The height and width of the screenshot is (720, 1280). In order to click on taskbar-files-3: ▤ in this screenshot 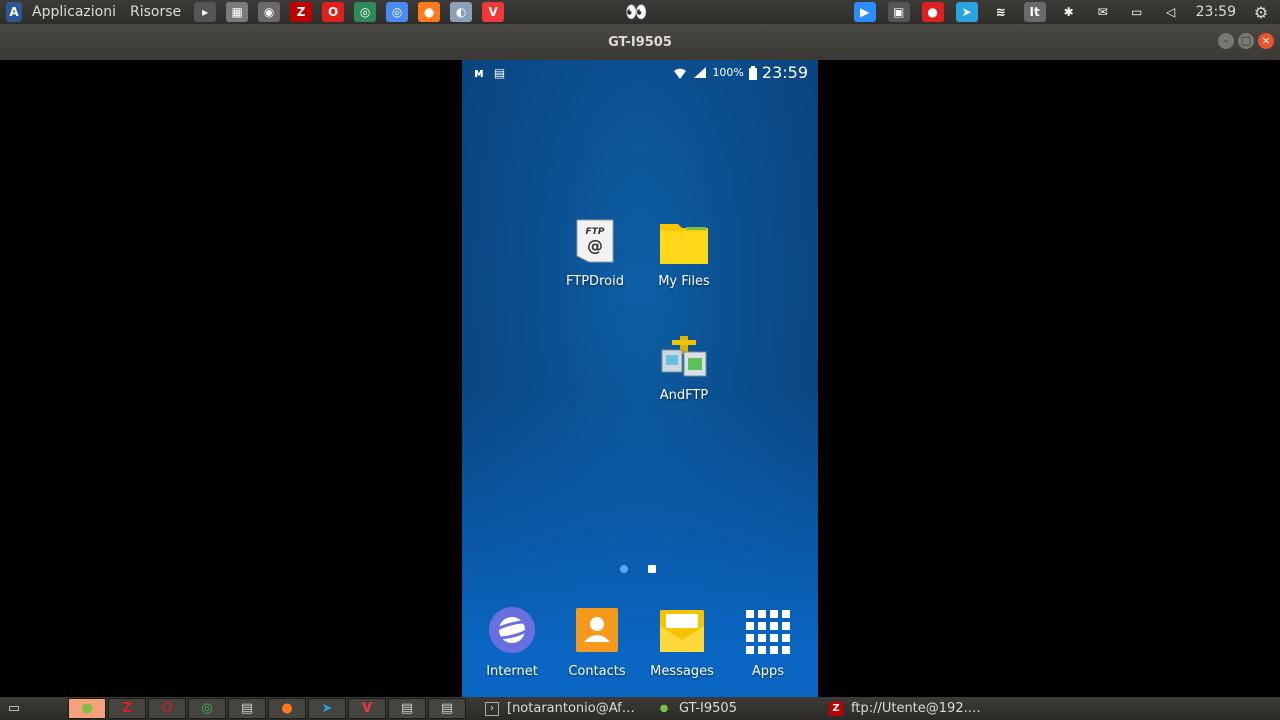, I will do `click(447, 708)`.